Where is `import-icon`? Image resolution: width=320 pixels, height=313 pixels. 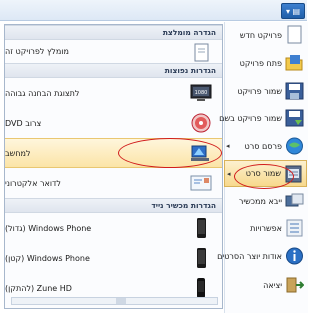
import-icon is located at coordinates (294, 200).